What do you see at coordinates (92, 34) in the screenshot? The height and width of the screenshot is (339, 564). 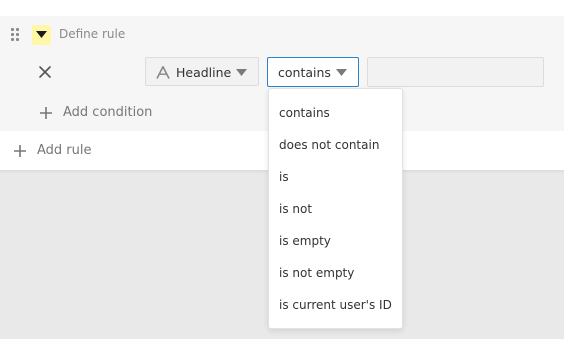 I see `rule-title: Define rule` at bounding box center [92, 34].